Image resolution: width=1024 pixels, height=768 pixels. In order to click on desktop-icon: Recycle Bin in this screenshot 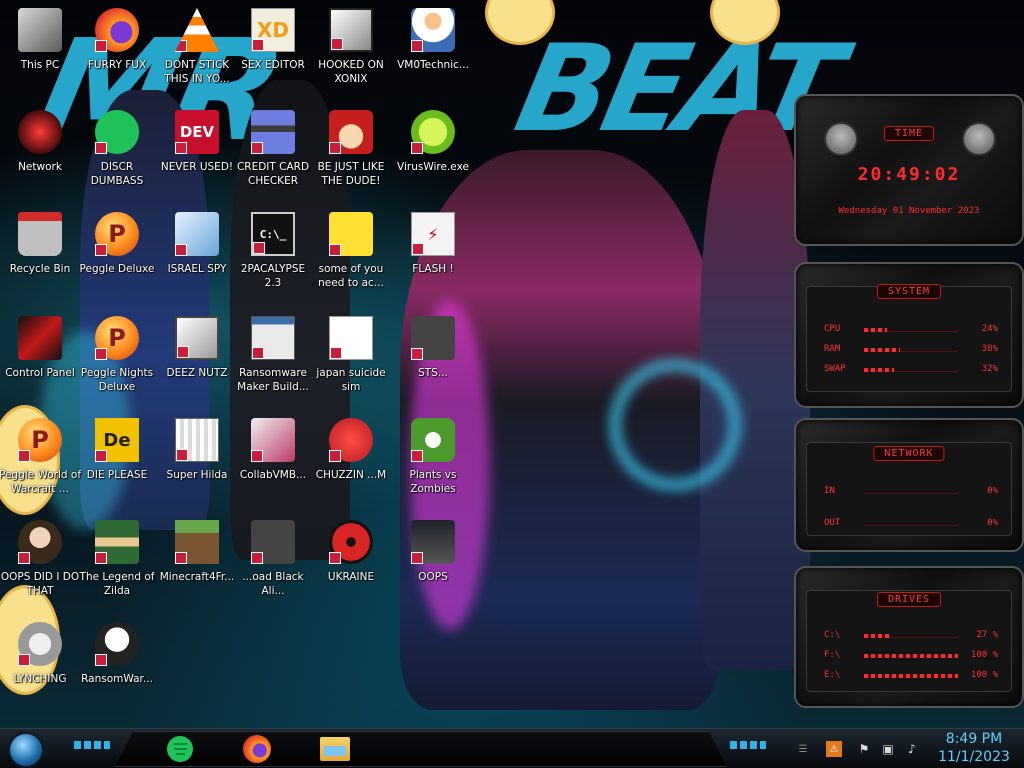, I will do `click(40, 244)`.